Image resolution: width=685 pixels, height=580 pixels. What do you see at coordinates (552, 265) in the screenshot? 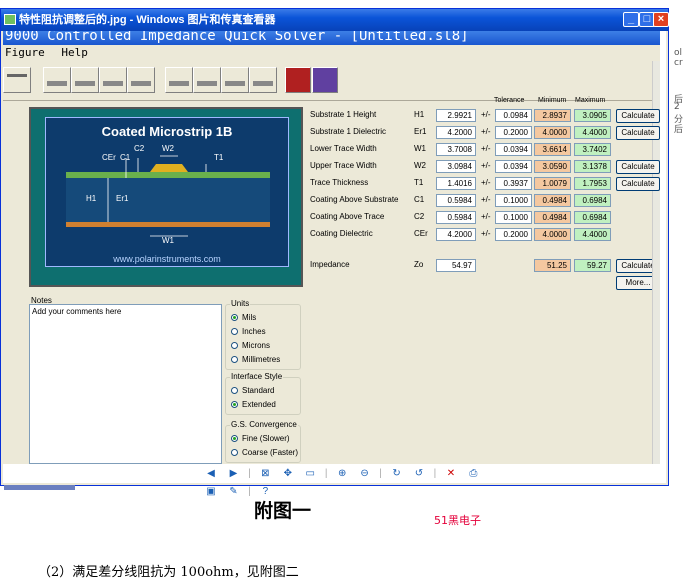
I see `impedance-min-field: 51.25` at bounding box center [552, 265].